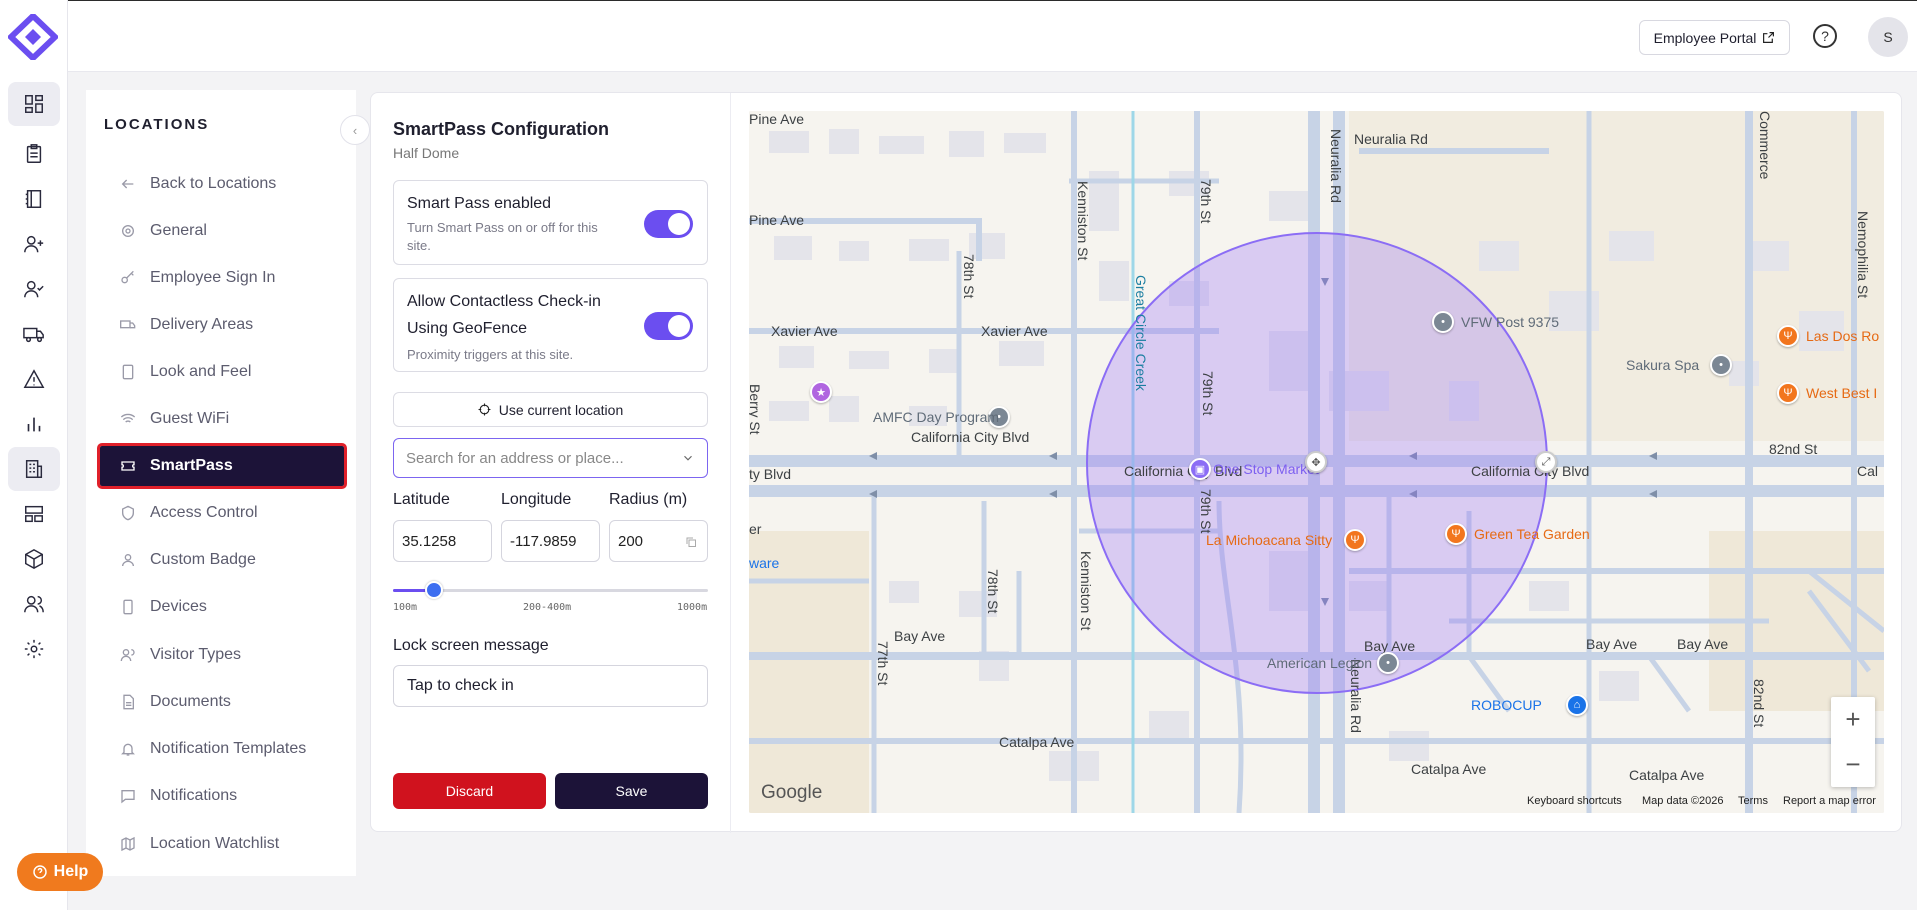  I want to click on zoom-out-button: −, so click(1853, 764).